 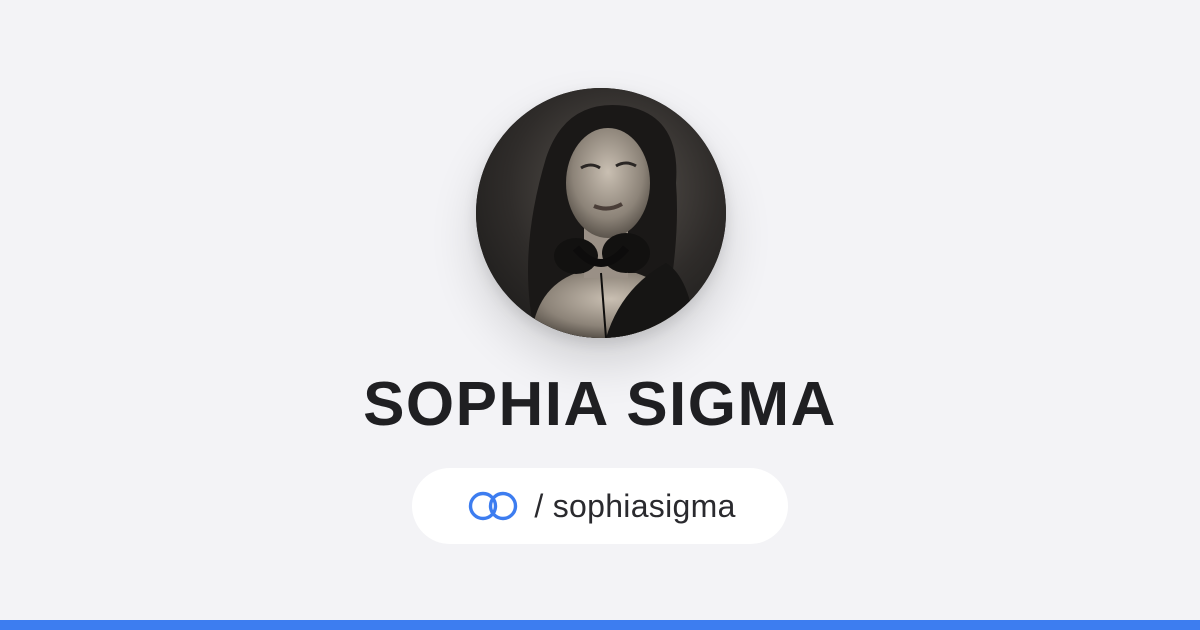 I want to click on accent-bar, so click(x=600, y=625).